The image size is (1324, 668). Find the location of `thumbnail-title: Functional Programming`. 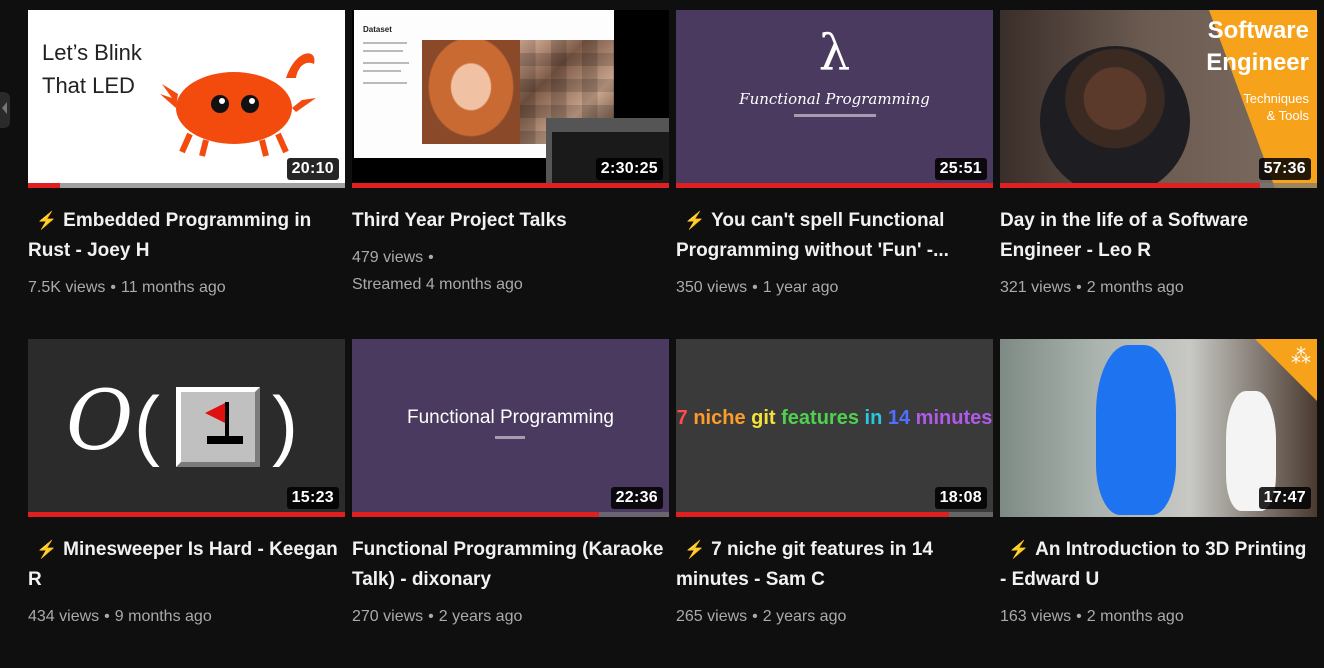

thumbnail-title: Functional Programming is located at coordinates (834, 99).